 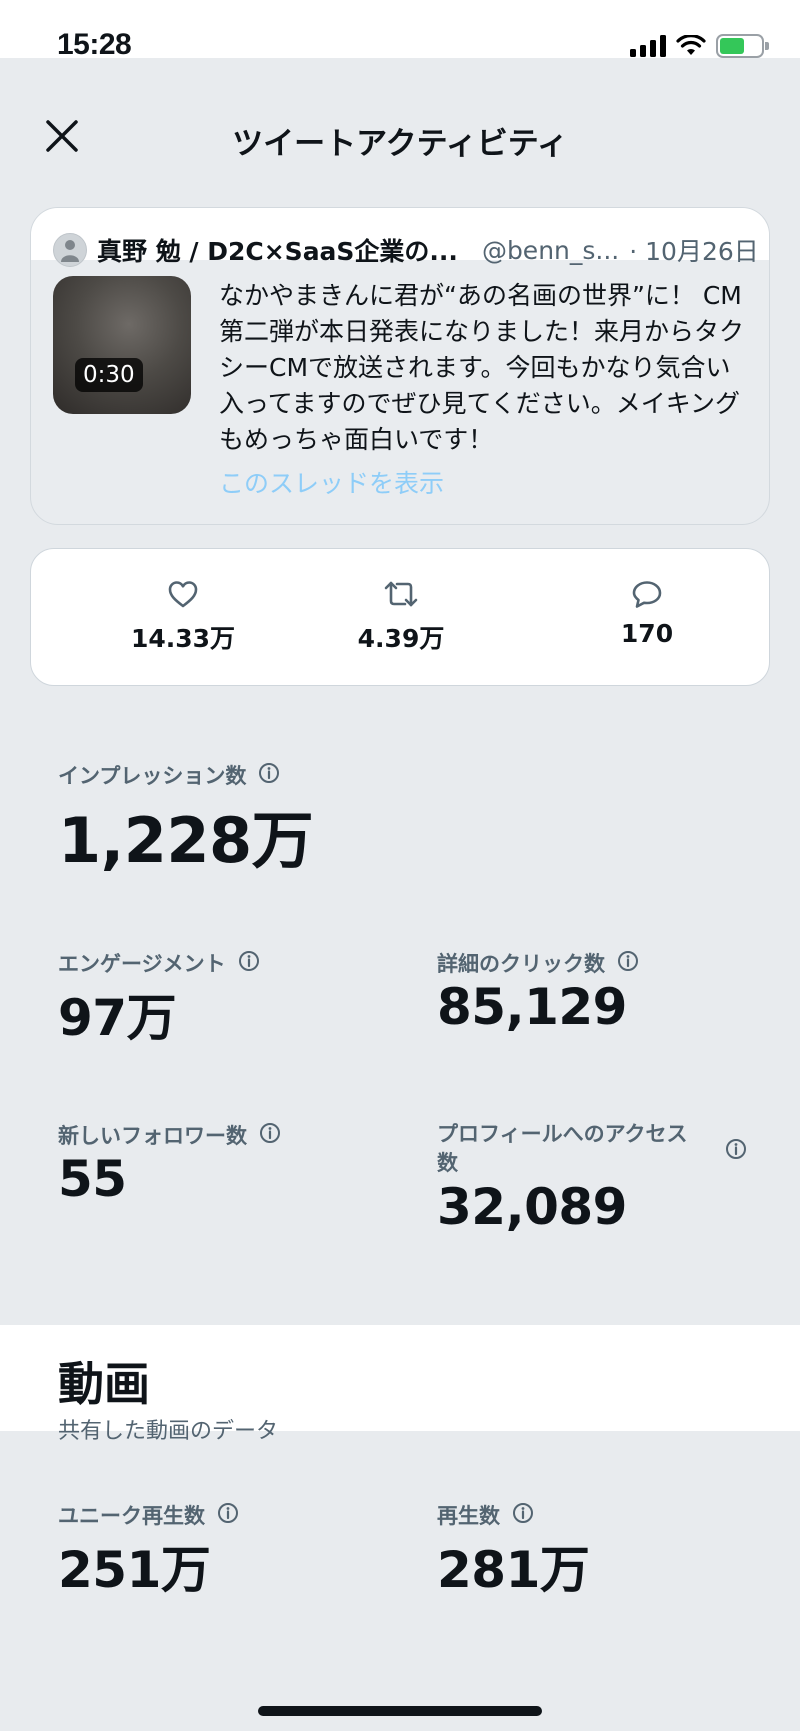 I want to click on profile-visits-value: 32,089, so click(x=532, y=1207).